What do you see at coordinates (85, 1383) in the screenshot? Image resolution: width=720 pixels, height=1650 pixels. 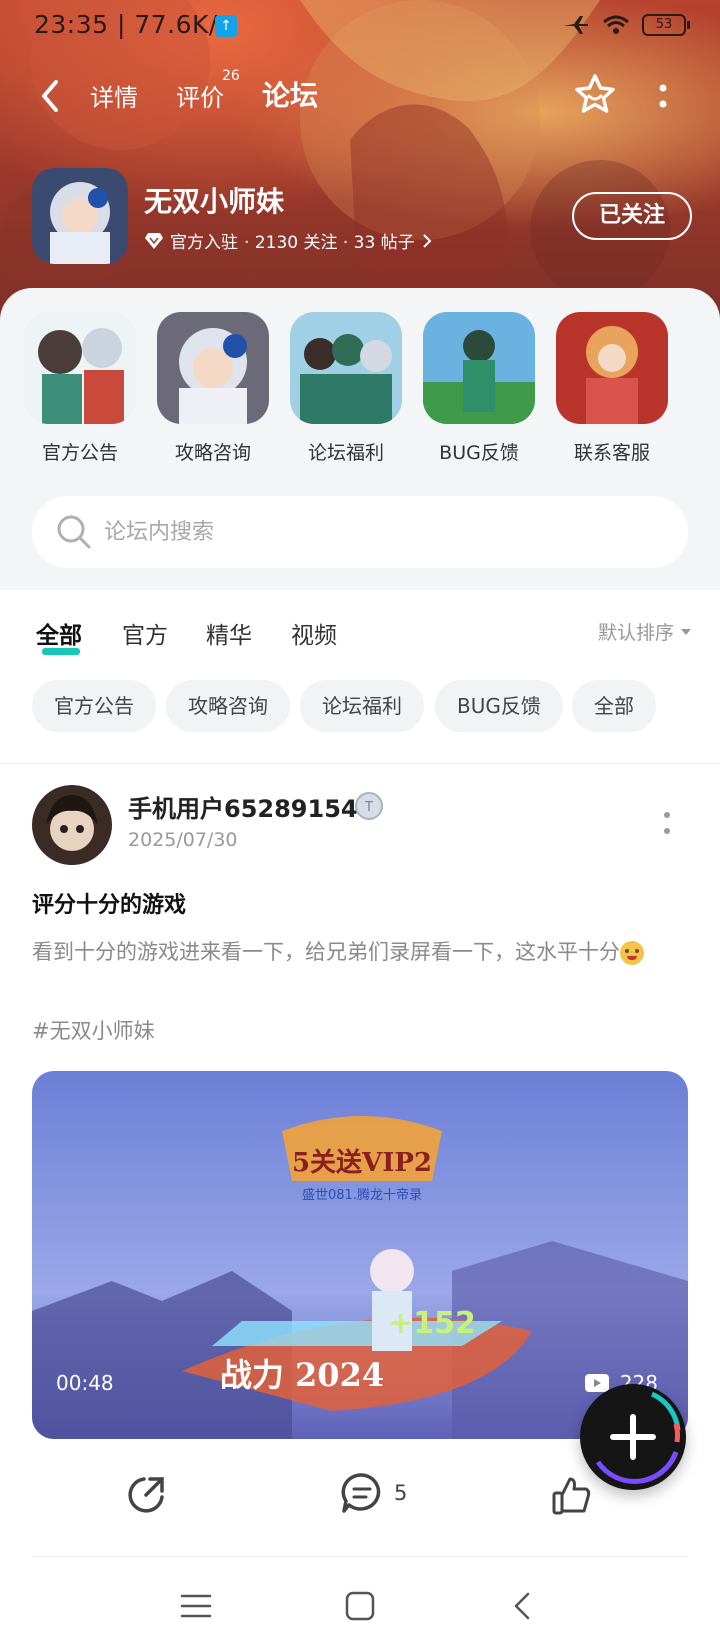 I see `video-duration: 00:48` at bounding box center [85, 1383].